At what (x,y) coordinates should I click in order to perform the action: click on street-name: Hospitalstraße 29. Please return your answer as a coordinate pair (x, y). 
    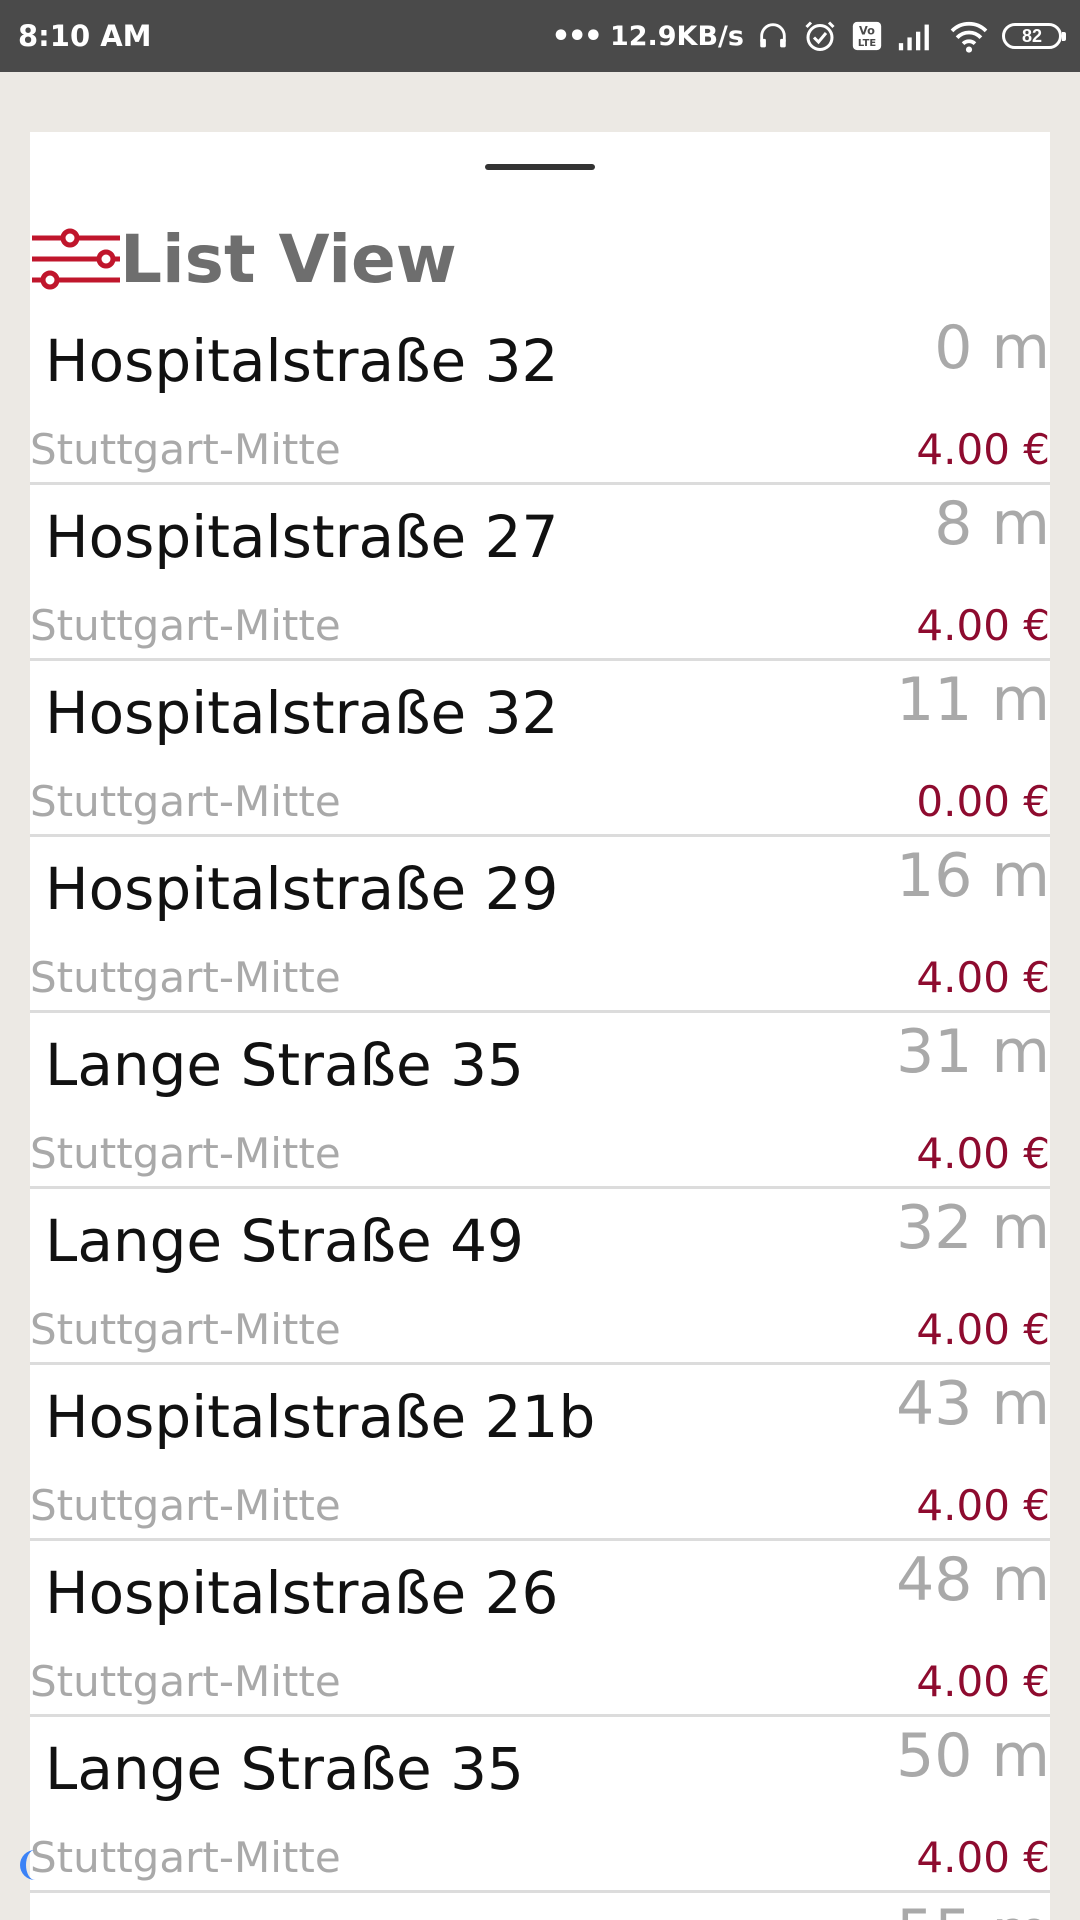
    Looking at the image, I should click on (302, 889).